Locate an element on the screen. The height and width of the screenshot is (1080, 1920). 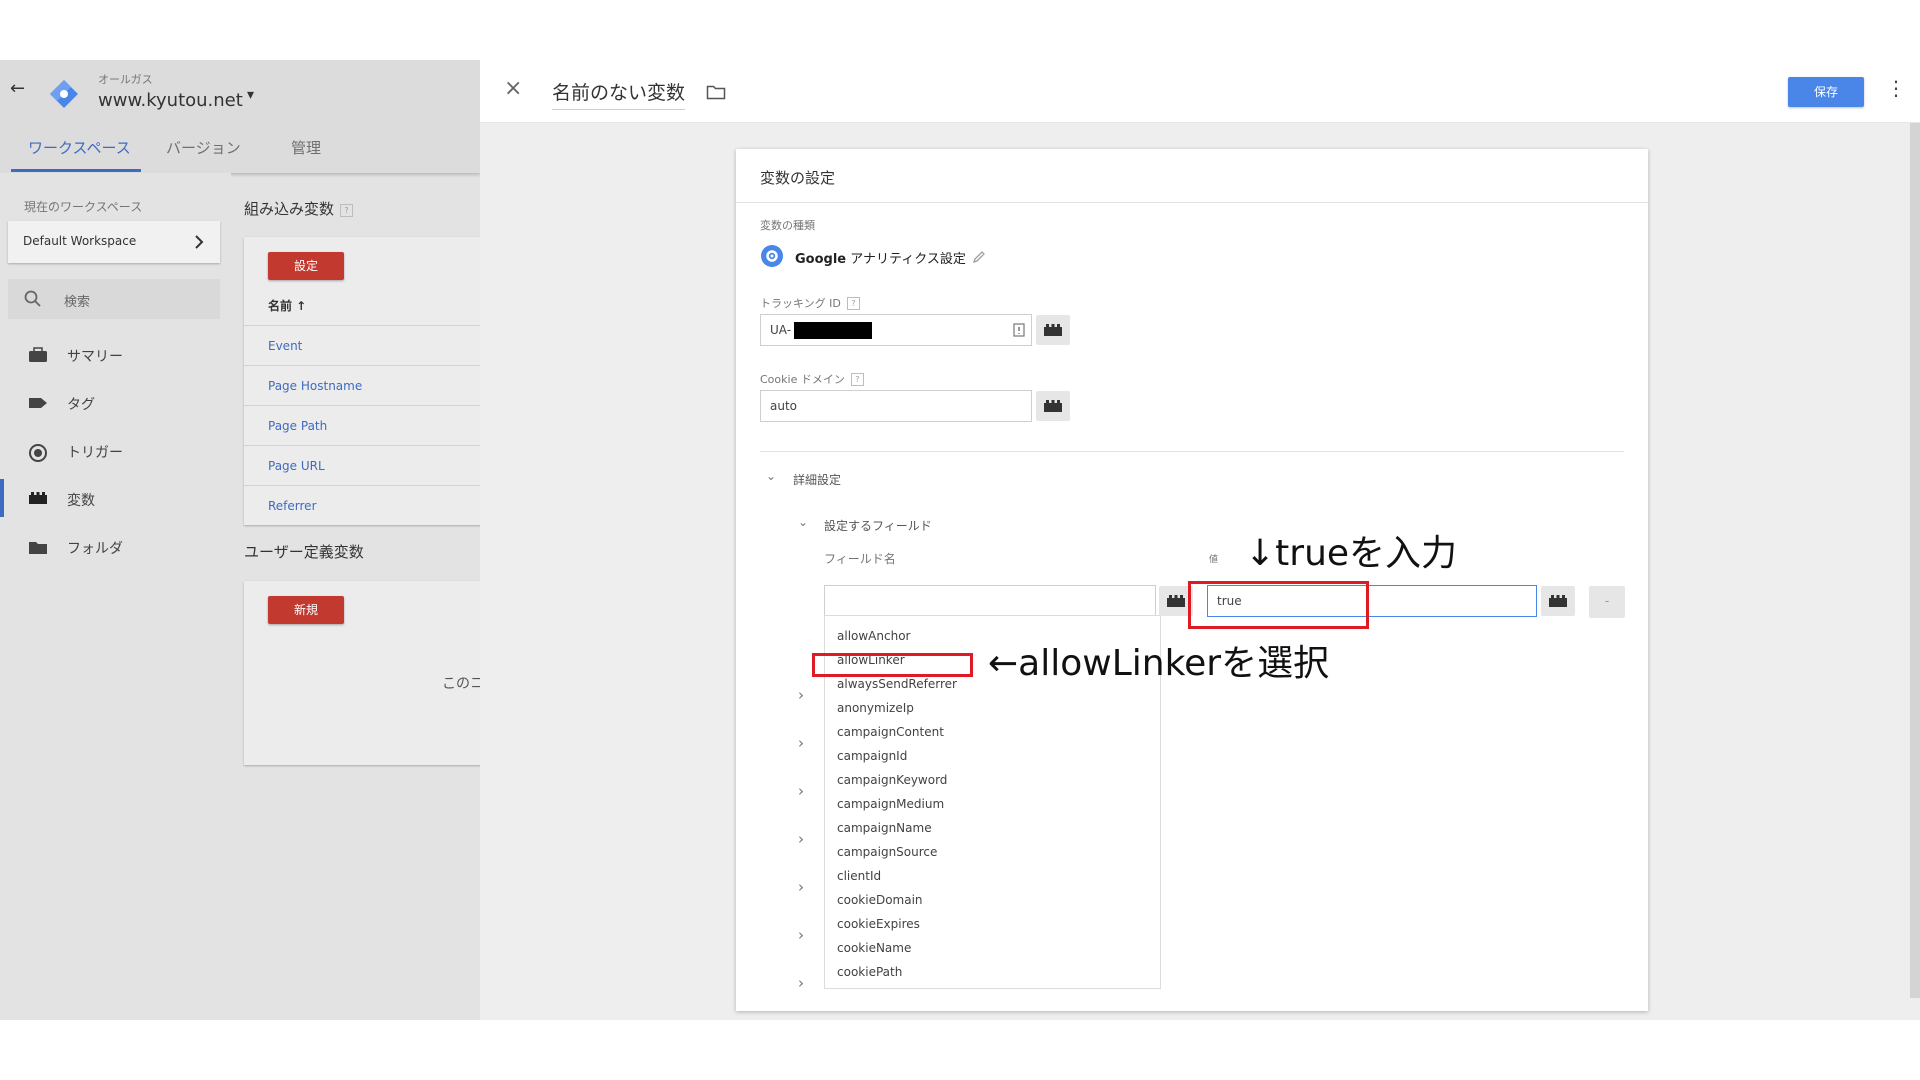
fields-to-set-toggle: 設定するフィールド is located at coordinates (878, 525).